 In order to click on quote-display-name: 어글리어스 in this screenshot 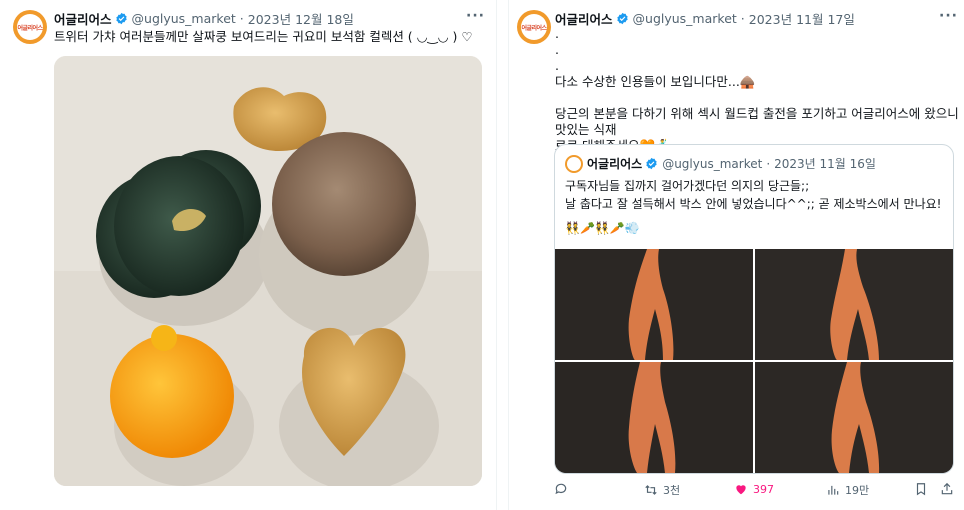, I will do `click(615, 164)`.